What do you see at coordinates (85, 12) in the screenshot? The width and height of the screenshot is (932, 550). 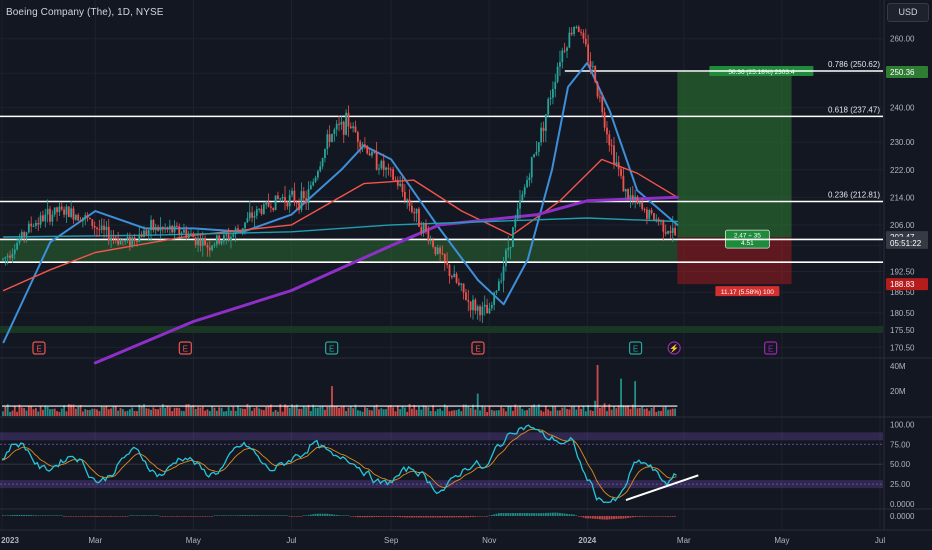 I see `chart-title: Boeing Company (The), 1D, NYSE` at bounding box center [85, 12].